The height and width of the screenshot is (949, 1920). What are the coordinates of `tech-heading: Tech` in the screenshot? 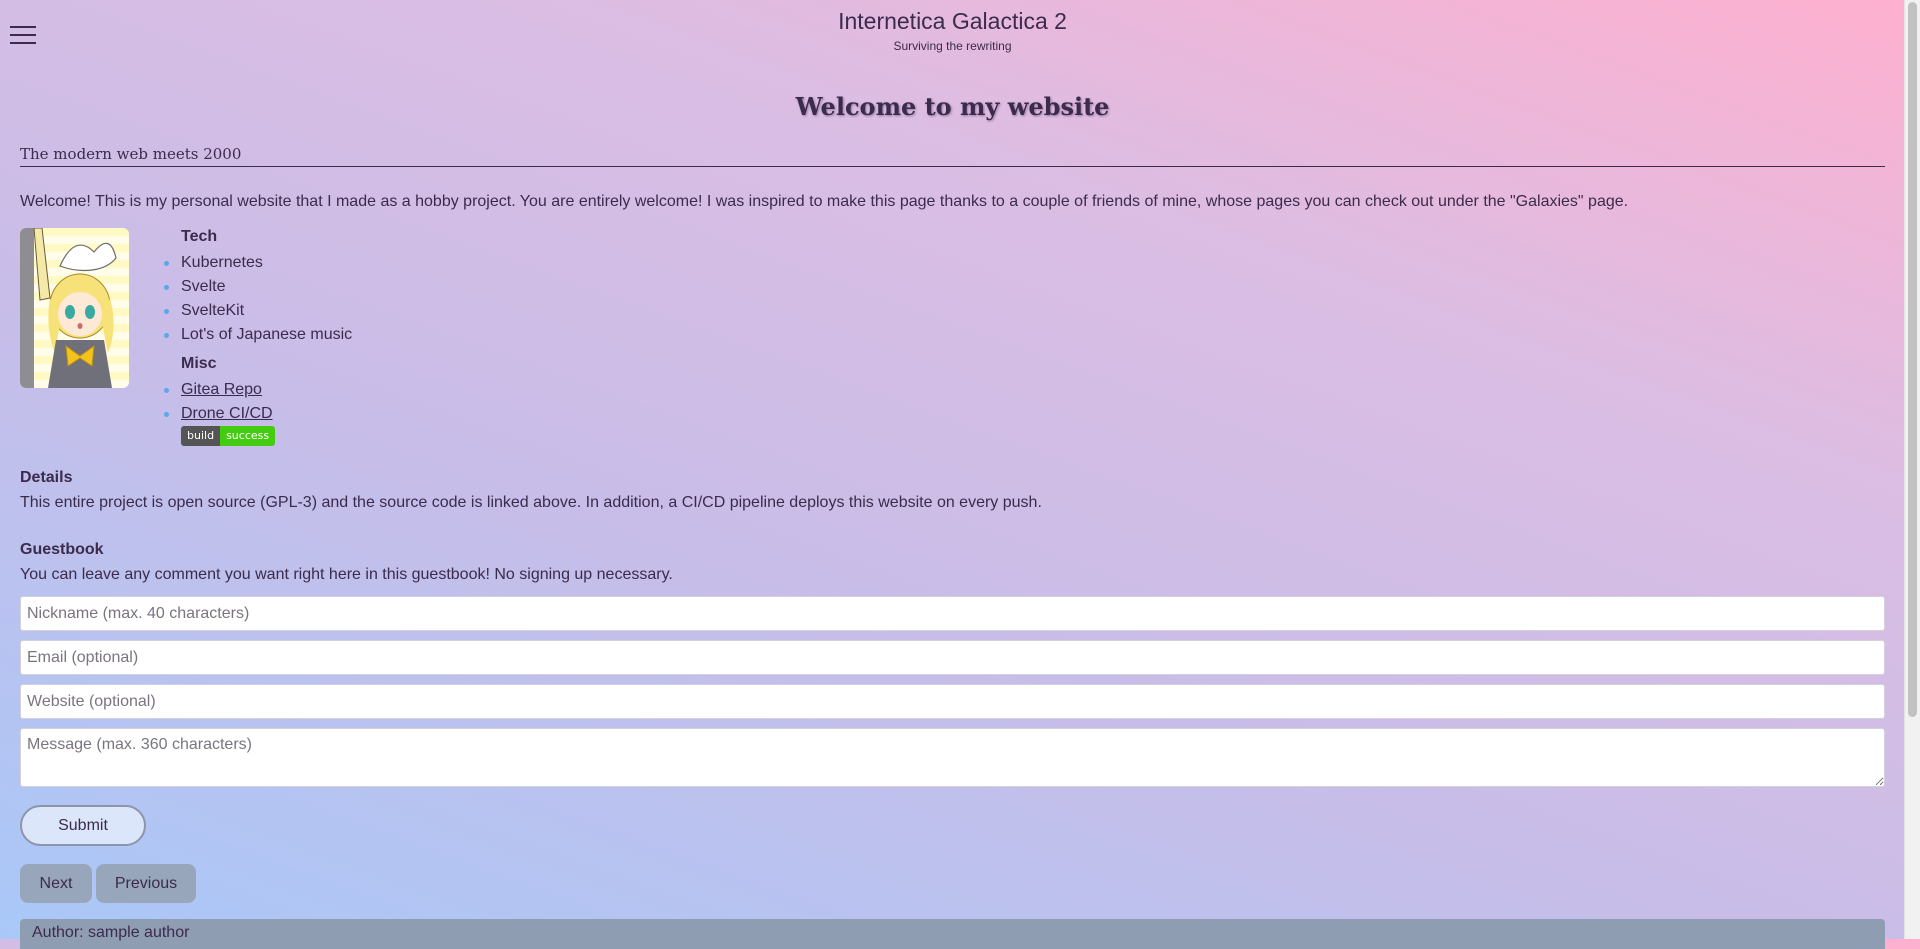 It's located at (199, 236).